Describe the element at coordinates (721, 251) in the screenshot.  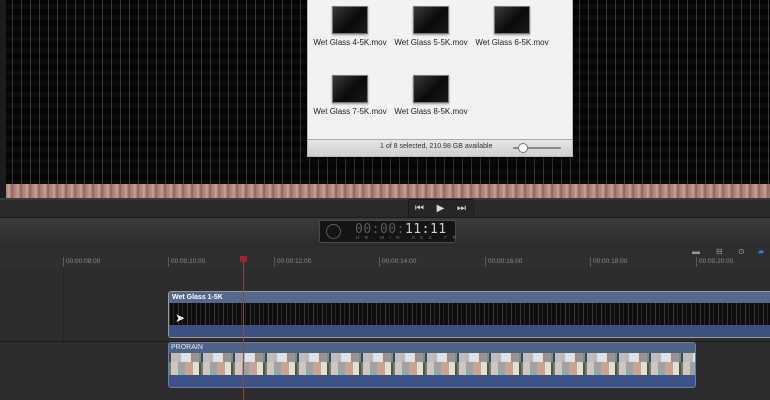
I see `clip-appearance-icon: ⊟` at that location.